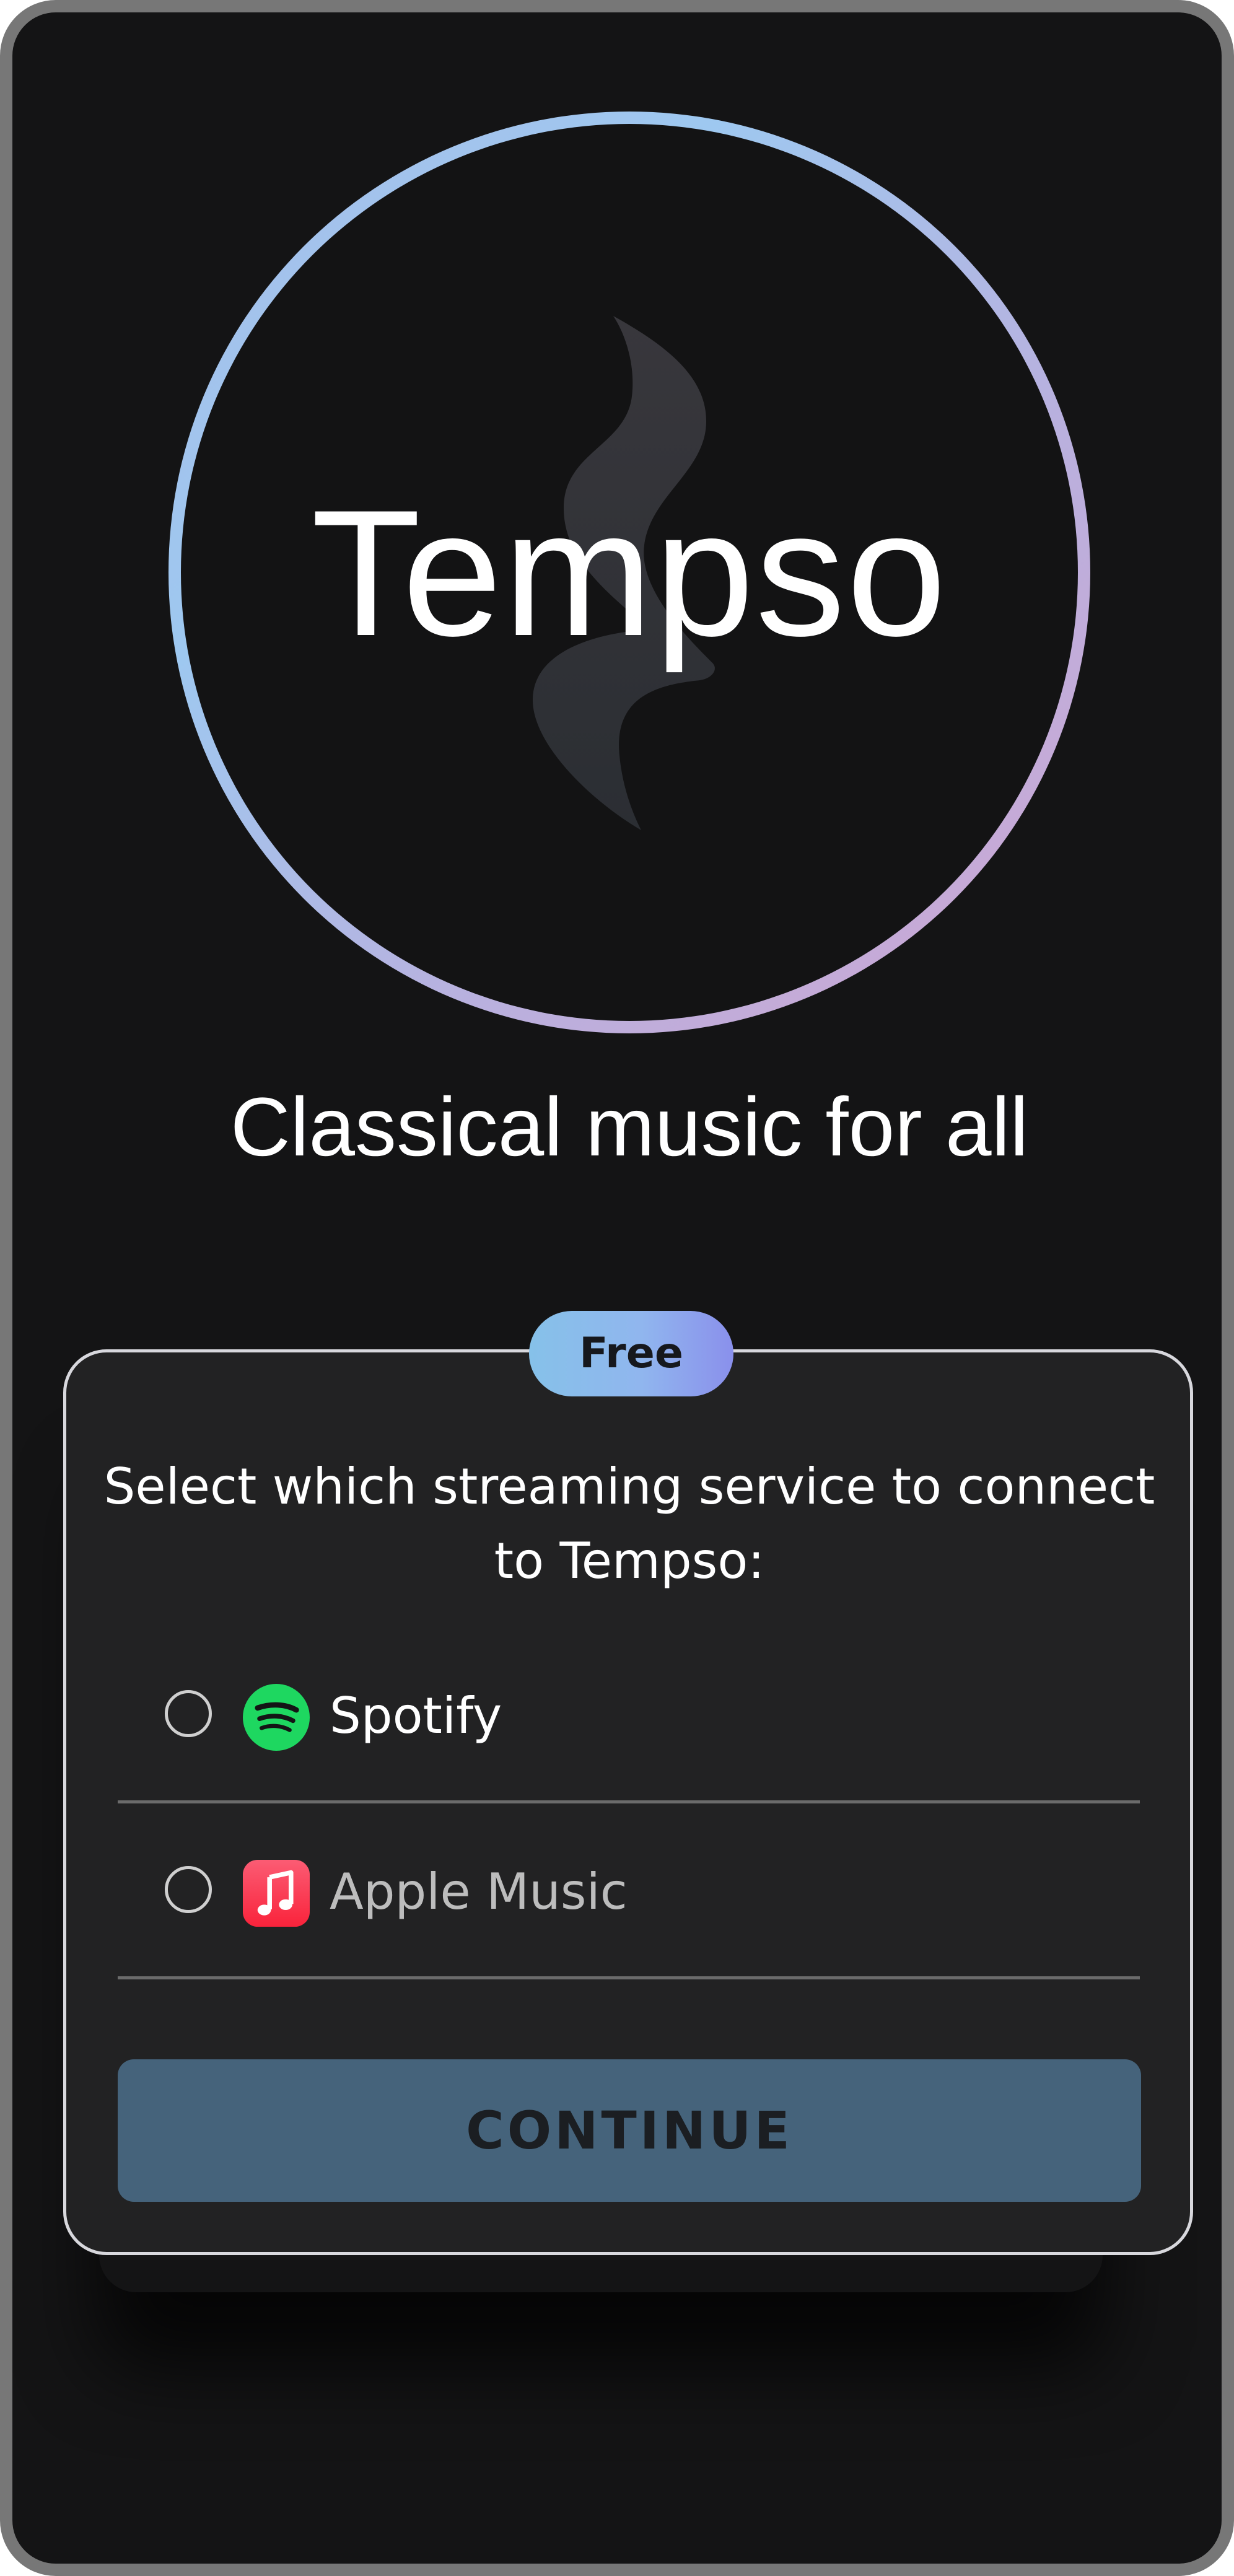 The image size is (1234, 2576). I want to click on apple-music-radio, so click(188, 1889).